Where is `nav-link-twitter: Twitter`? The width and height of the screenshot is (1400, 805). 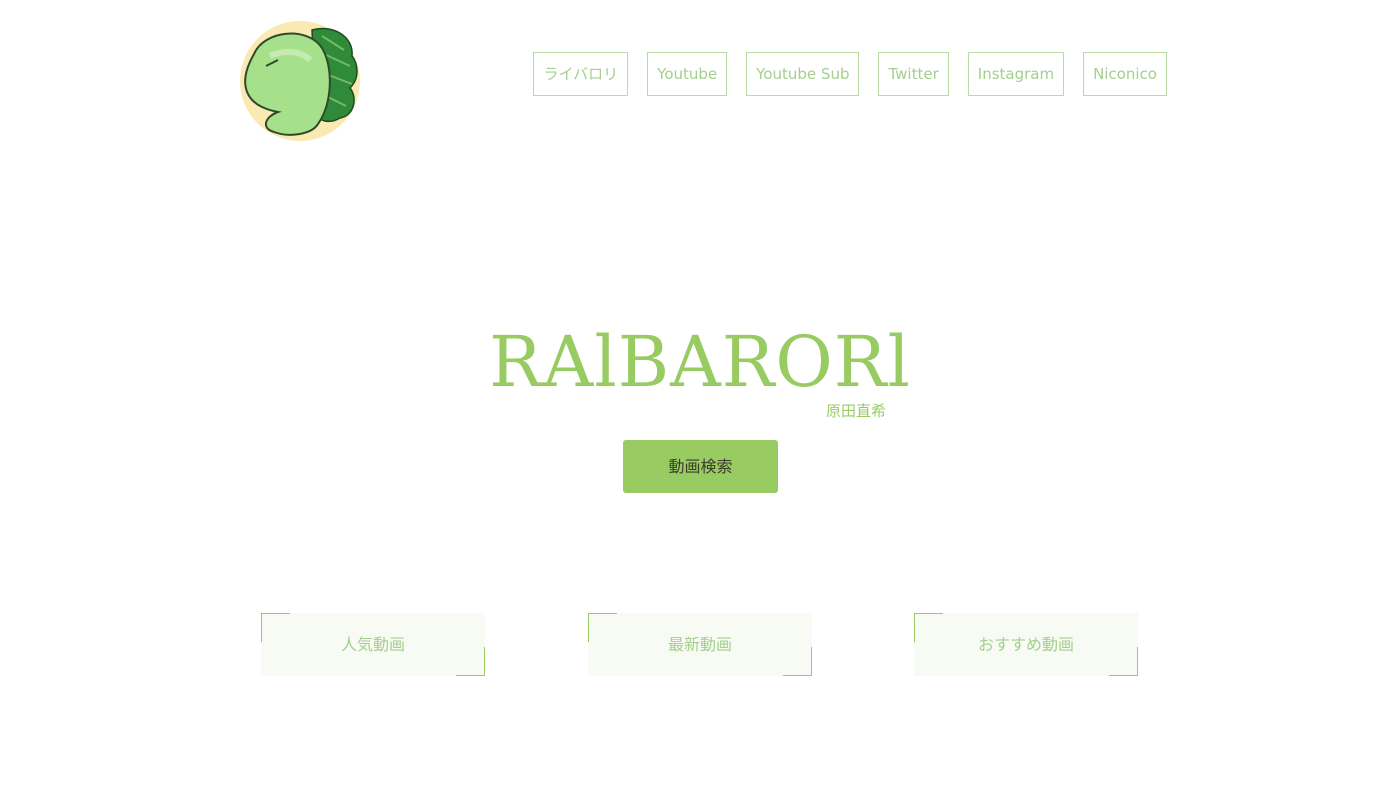
nav-link-twitter: Twitter is located at coordinates (913, 74).